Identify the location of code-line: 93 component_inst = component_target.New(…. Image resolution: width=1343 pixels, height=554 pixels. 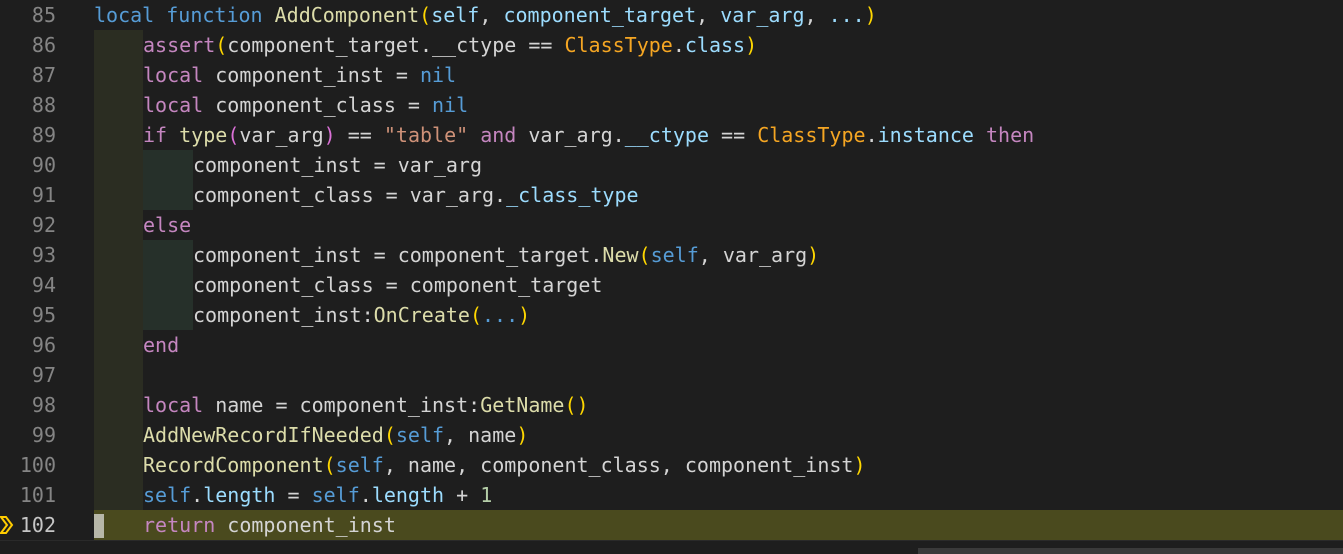
(671, 255).